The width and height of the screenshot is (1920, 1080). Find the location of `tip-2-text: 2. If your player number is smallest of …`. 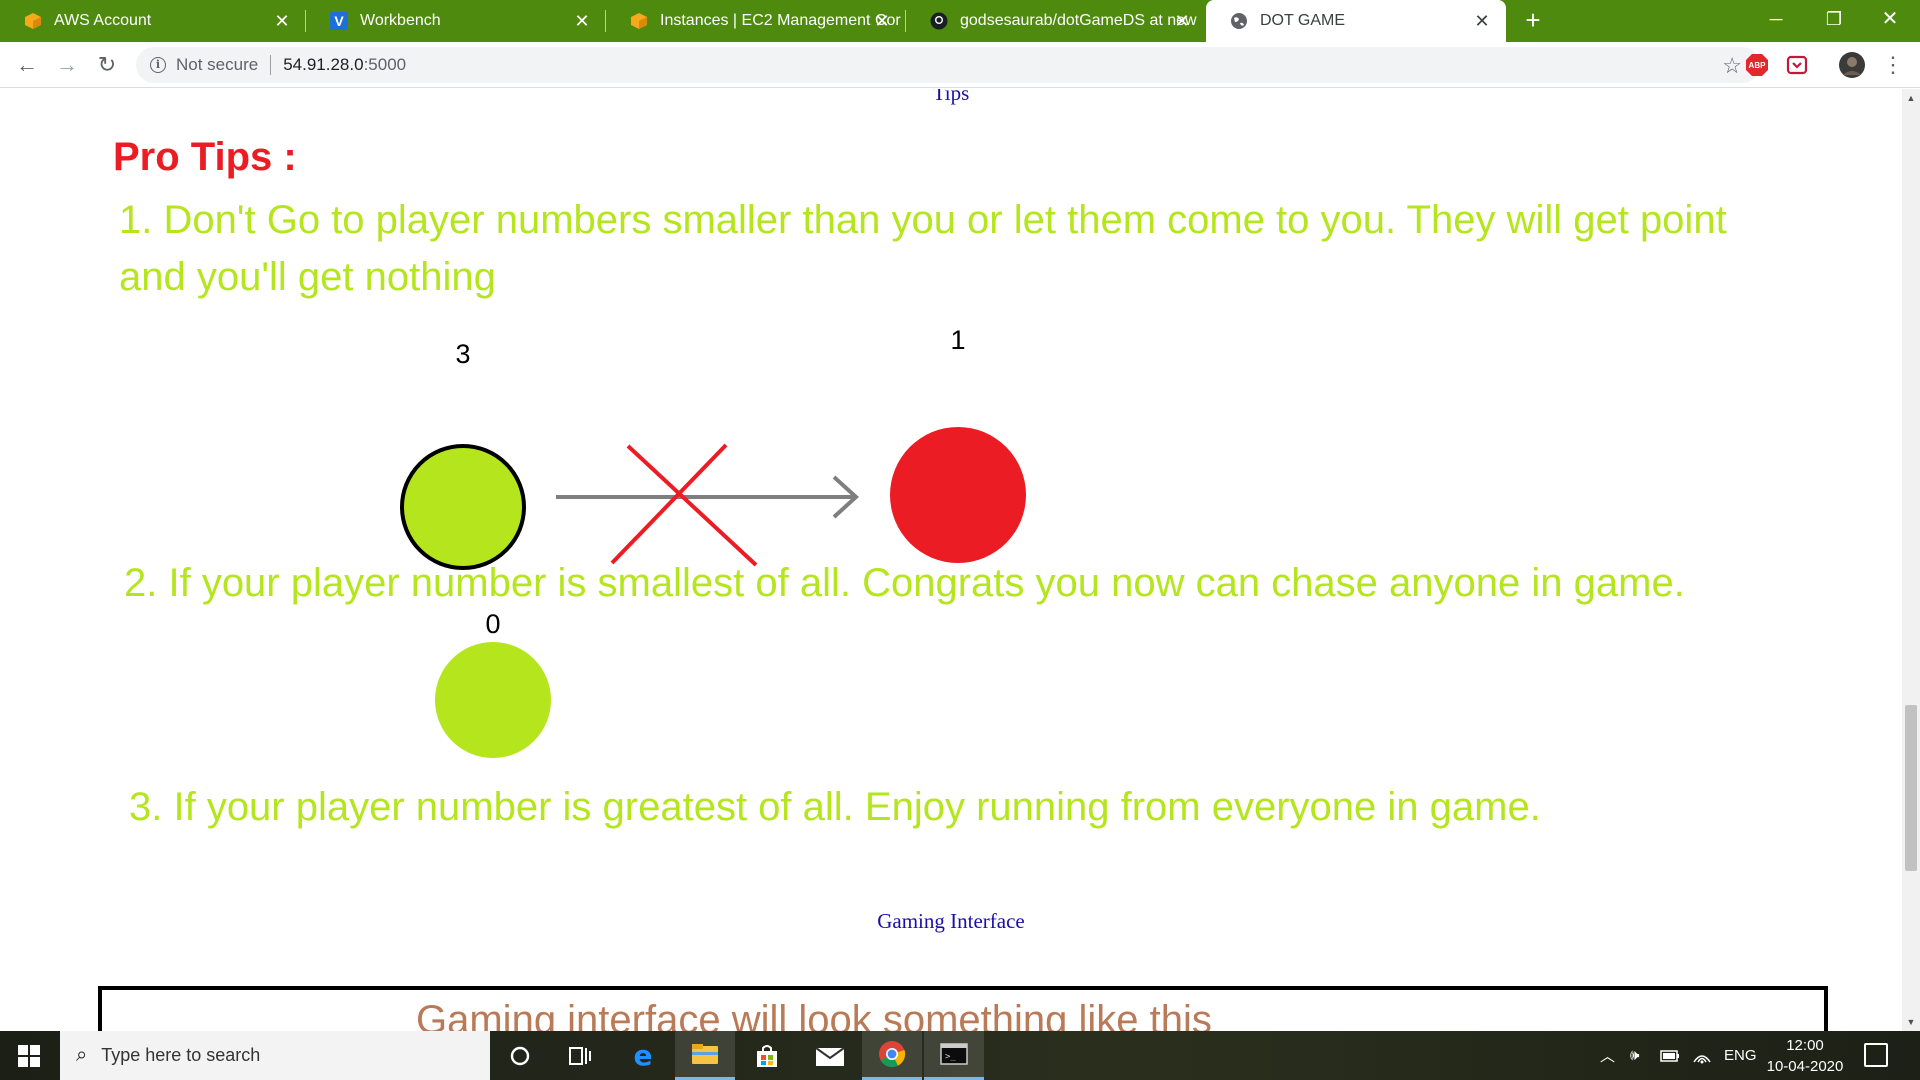

tip-2-text: 2. If your player number is smallest of … is located at coordinates (904, 583).